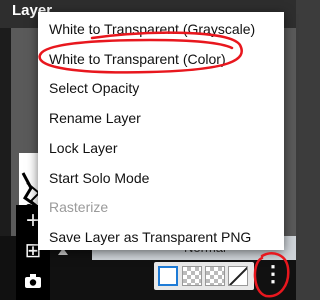  What do you see at coordinates (161, 237) in the screenshot?
I see `menu-item-save-transparent-png: Save Layer as Transparent PNG` at bounding box center [161, 237].